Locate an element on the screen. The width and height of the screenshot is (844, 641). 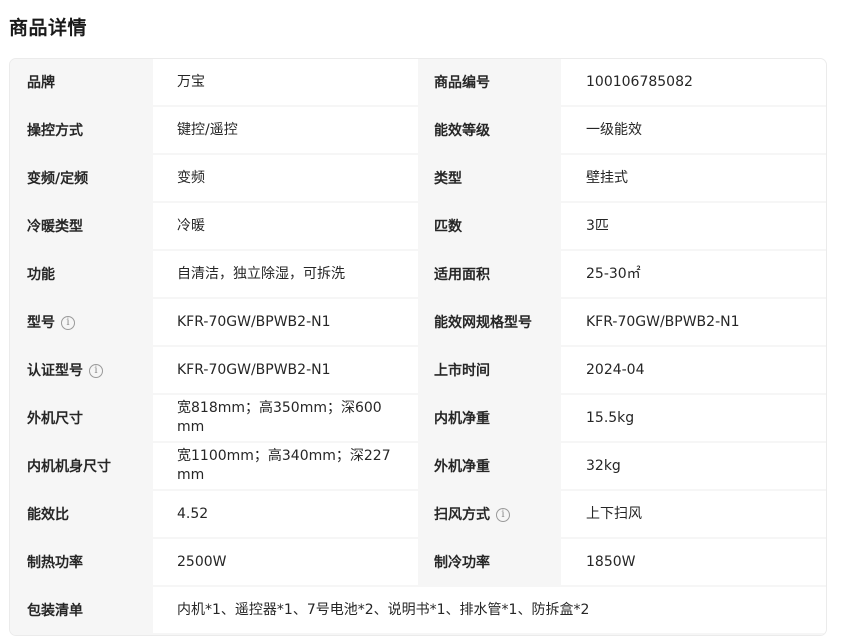
table-row: 功能 自清洁，独立除湿，可拆洗 适用面积 25-30㎡ is located at coordinates (418, 275).